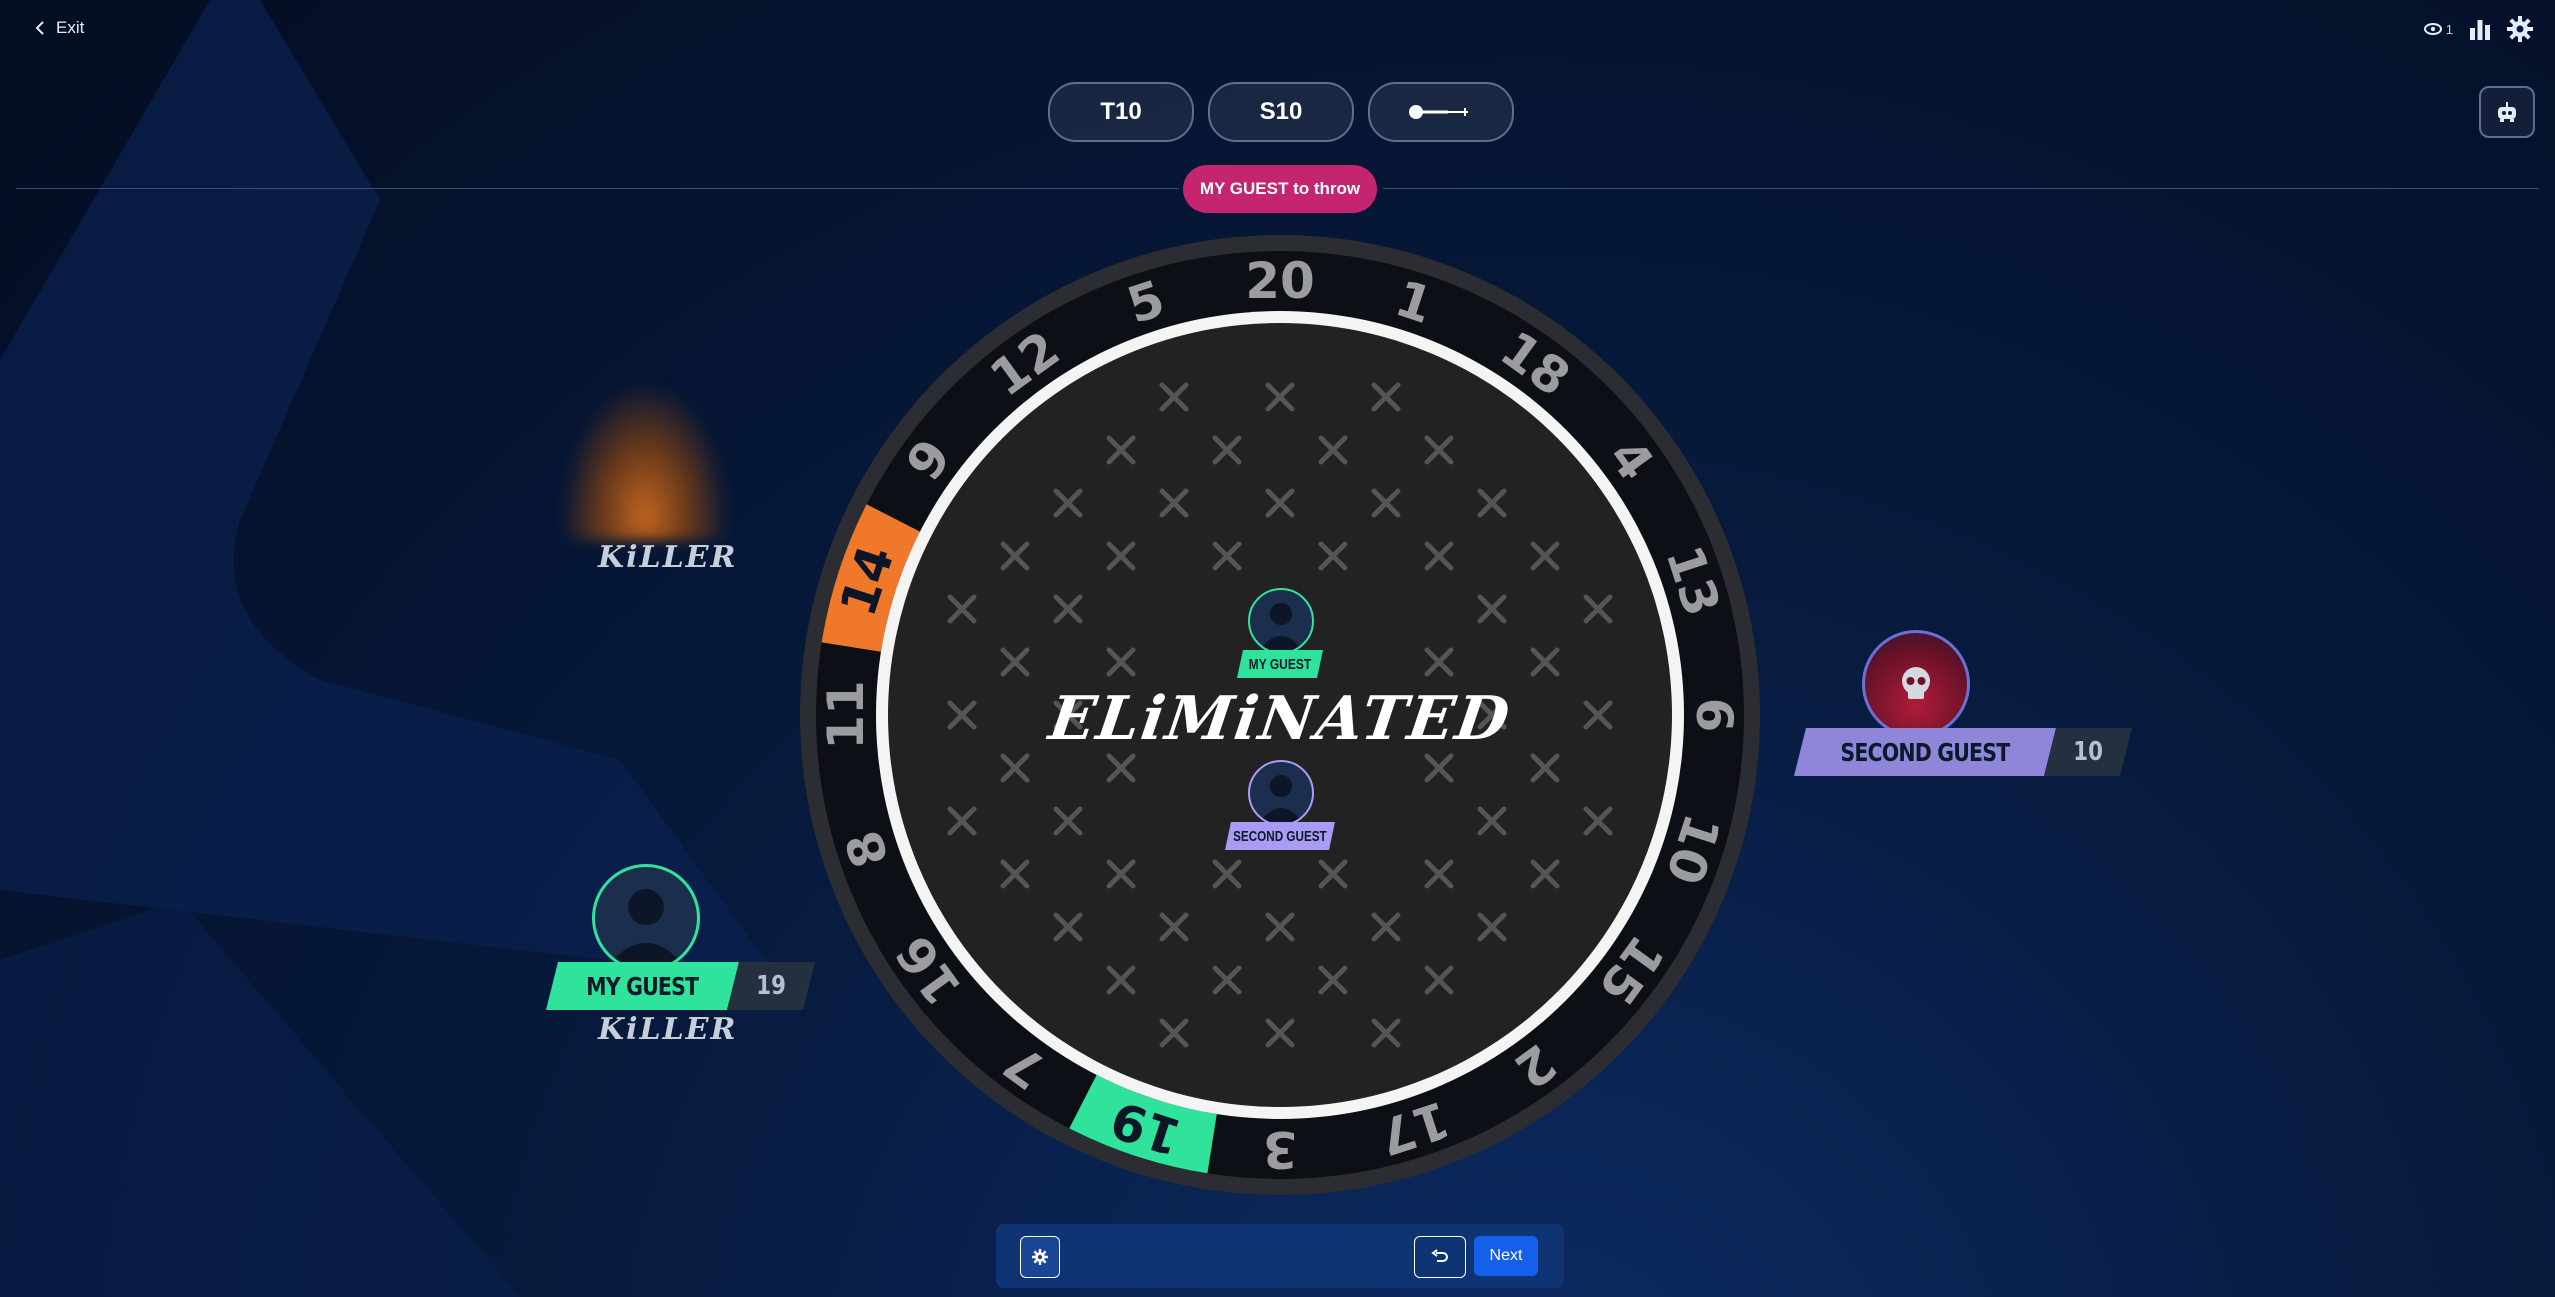  I want to click on center-avatar-my-guest, so click(1281, 621).